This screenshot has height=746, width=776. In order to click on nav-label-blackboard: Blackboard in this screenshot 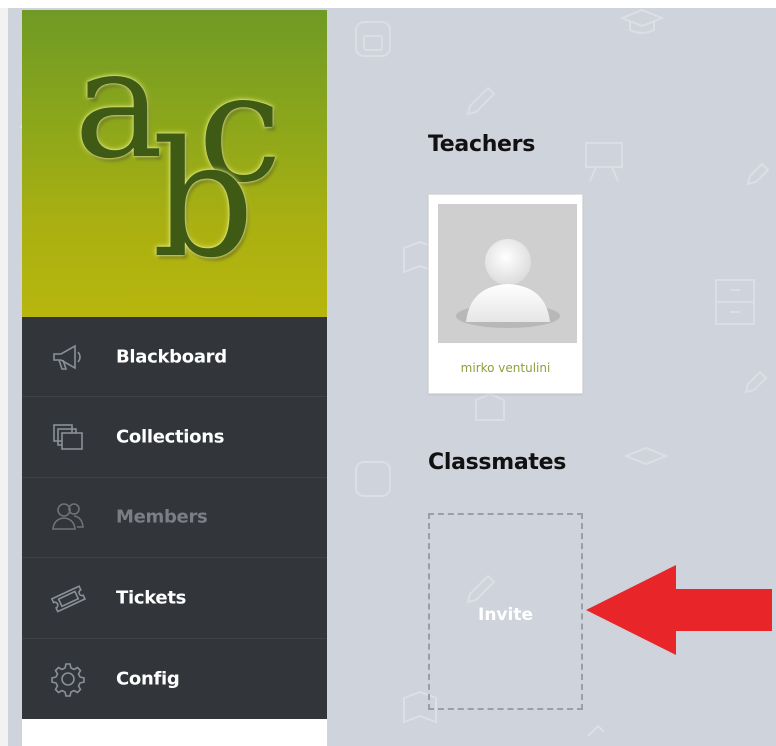, I will do `click(171, 357)`.